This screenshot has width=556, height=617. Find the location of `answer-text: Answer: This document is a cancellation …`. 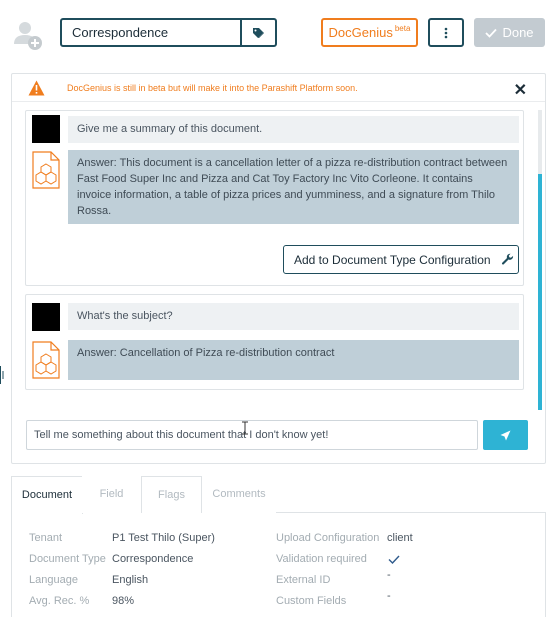

answer-text: Answer: This document is a cancellation … is located at coordinates (293, 187).